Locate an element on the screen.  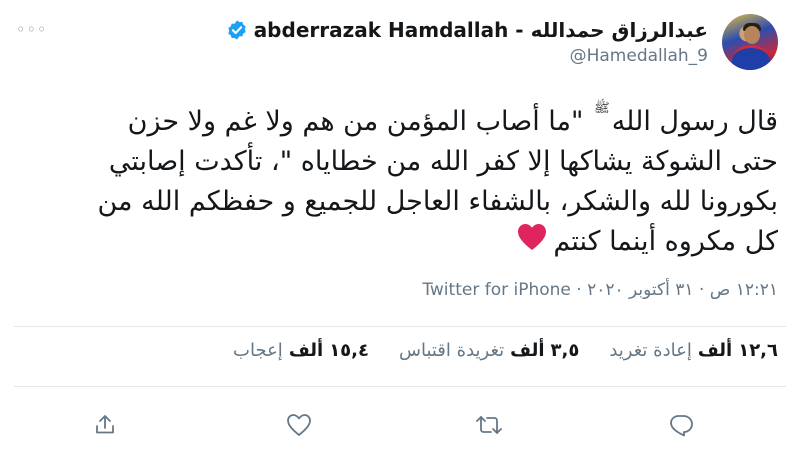
likes-stat: ١٥,٤ ألف إعجاب is located at coordinates (301, 350).